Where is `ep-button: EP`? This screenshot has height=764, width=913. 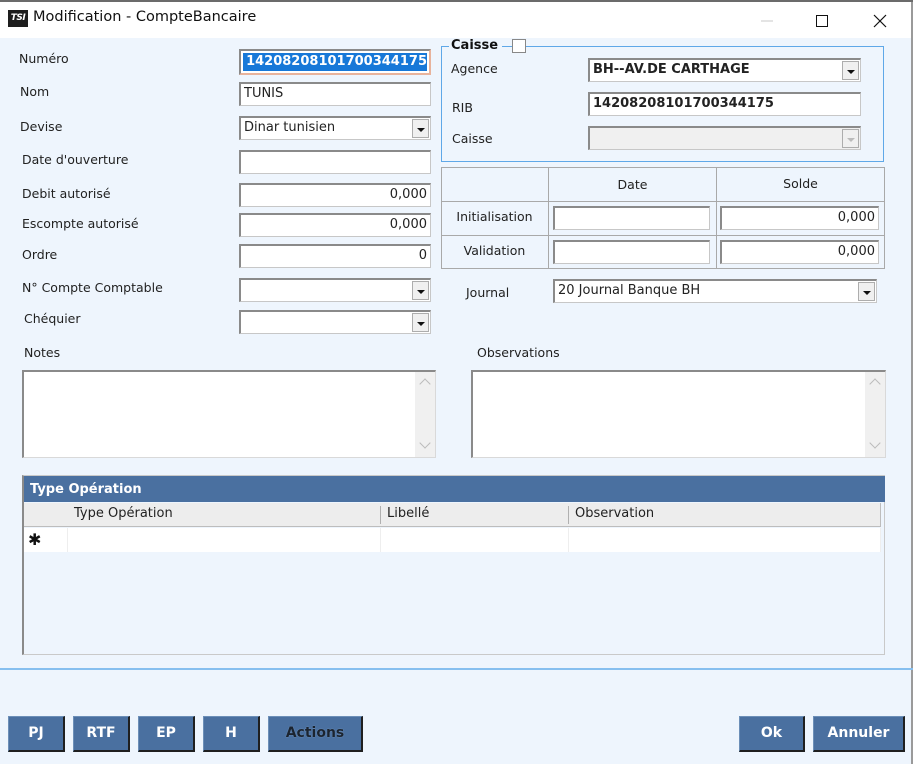 ep-button: EP is located at coordinates (166, 734).